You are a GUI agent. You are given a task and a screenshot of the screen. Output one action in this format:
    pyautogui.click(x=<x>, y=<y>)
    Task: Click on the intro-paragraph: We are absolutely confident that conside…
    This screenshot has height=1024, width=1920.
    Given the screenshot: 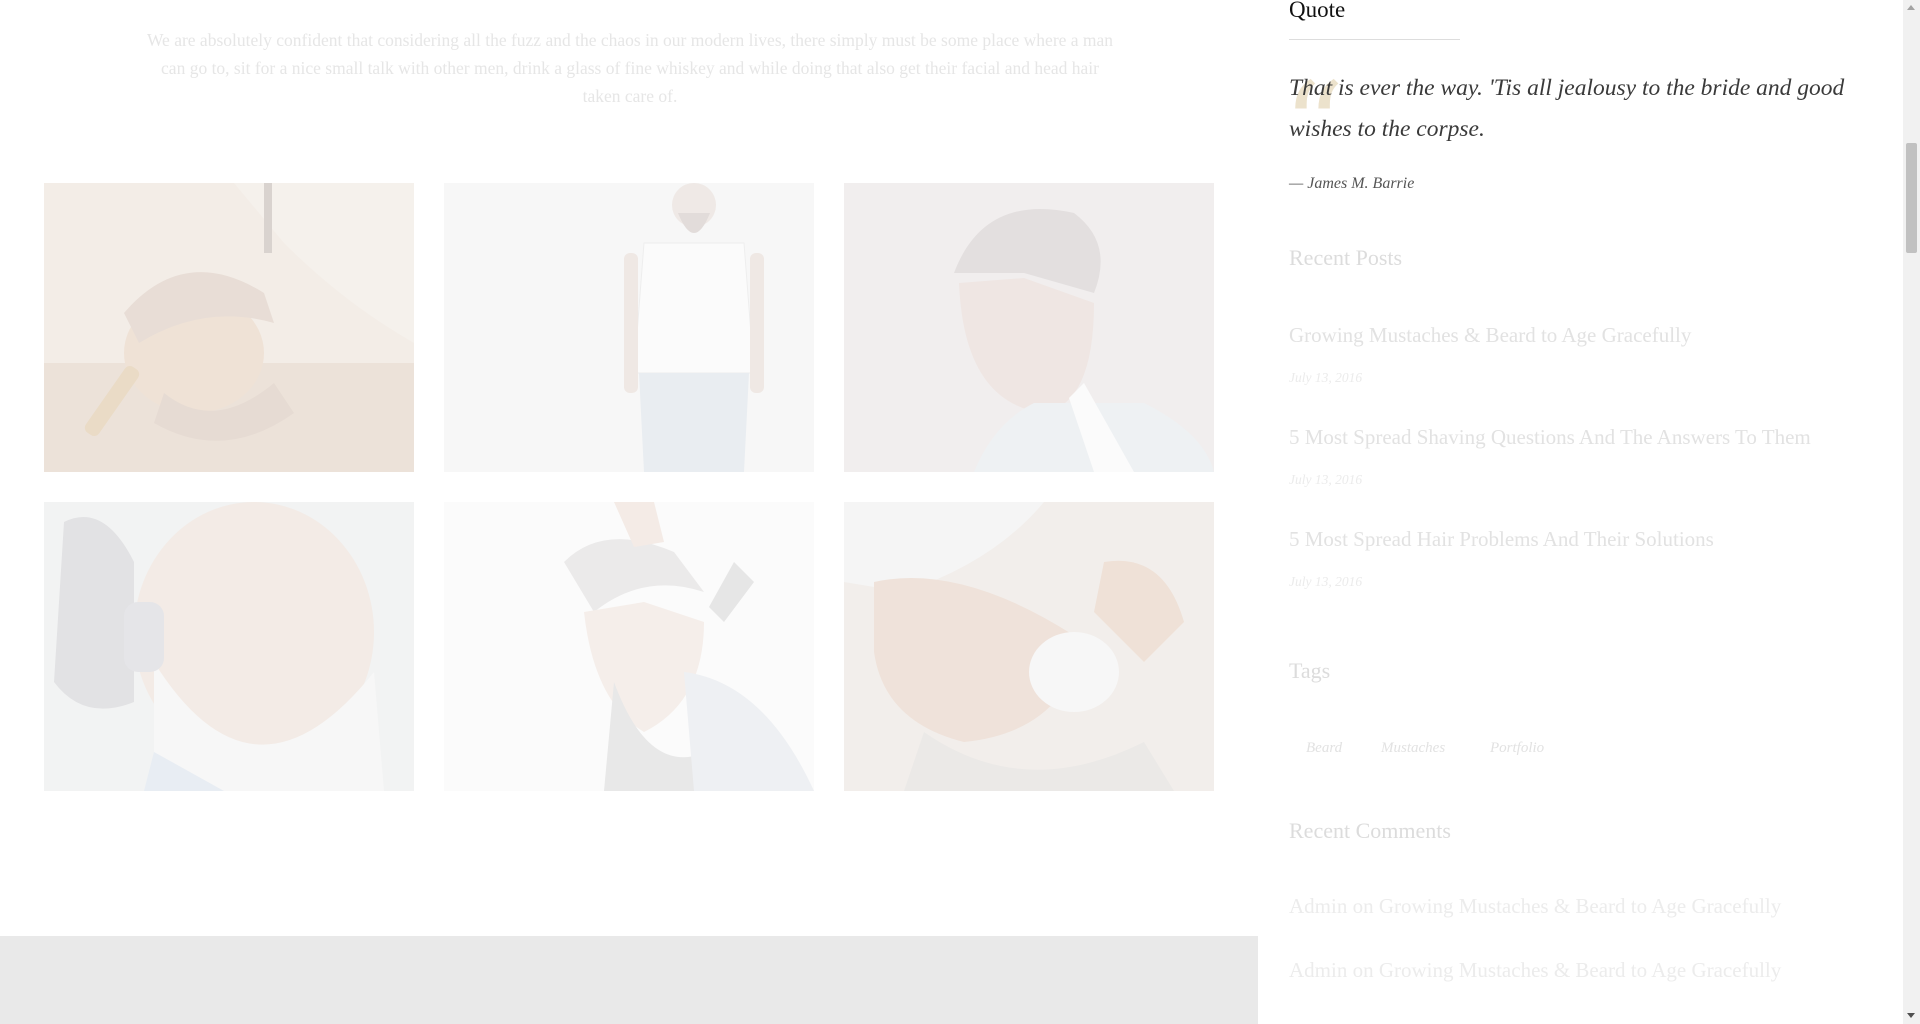 What is the action you would take?
    pyautogui.click(x=630, y=68)
    